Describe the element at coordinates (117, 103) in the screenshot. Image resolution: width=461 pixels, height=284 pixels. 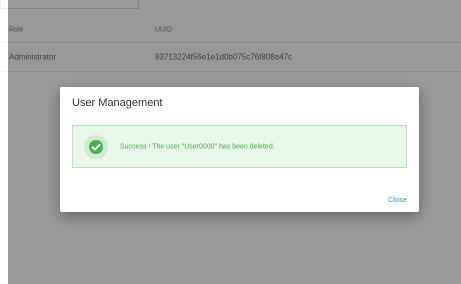
I see `dialog-title: User Management` at that location.